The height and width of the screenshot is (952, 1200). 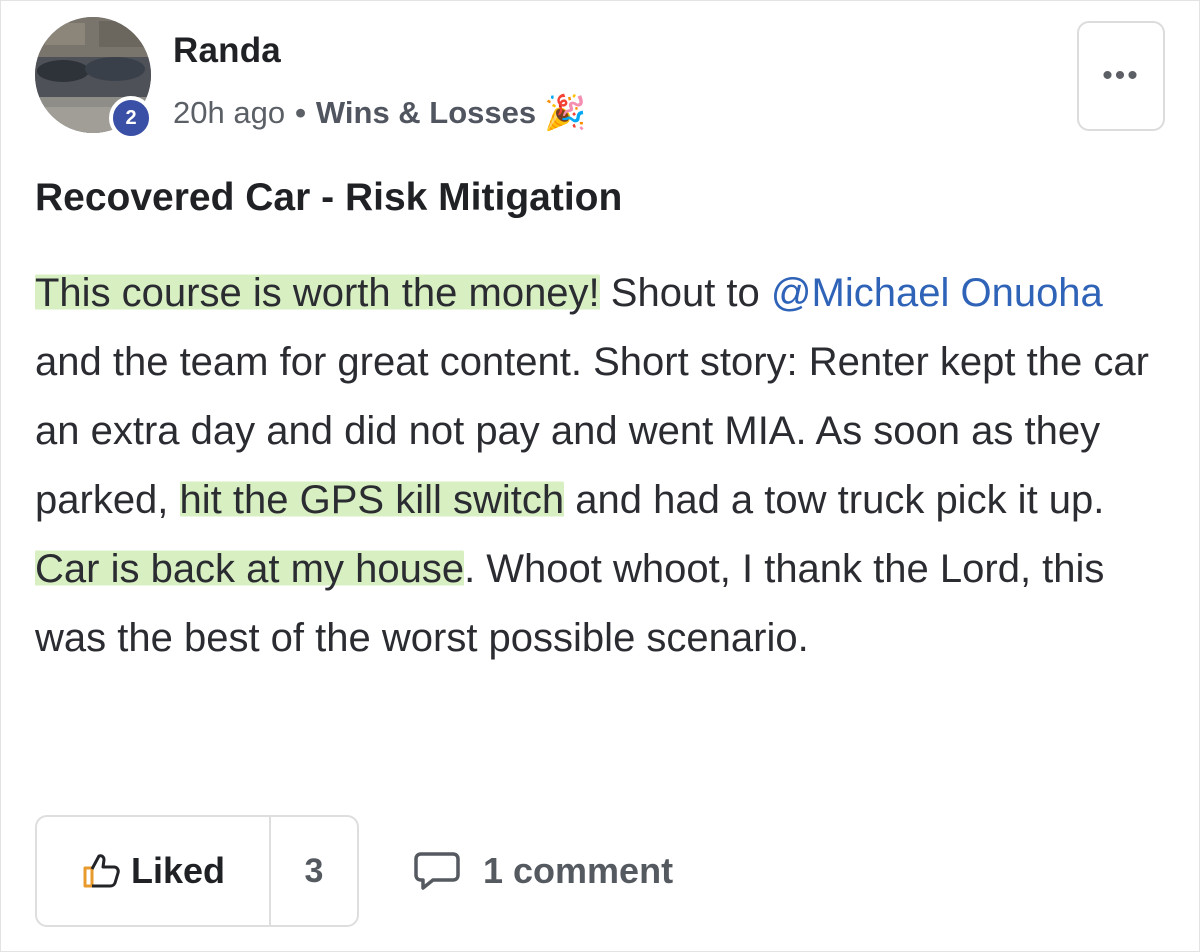 I want to click on more-dots-icon: •••, so click(x=1121, y=75).